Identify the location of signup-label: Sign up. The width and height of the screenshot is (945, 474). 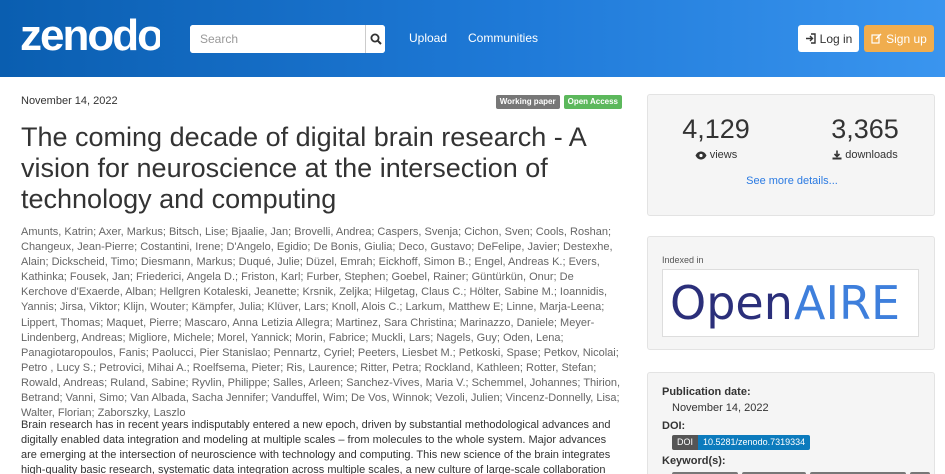
(906, 38).